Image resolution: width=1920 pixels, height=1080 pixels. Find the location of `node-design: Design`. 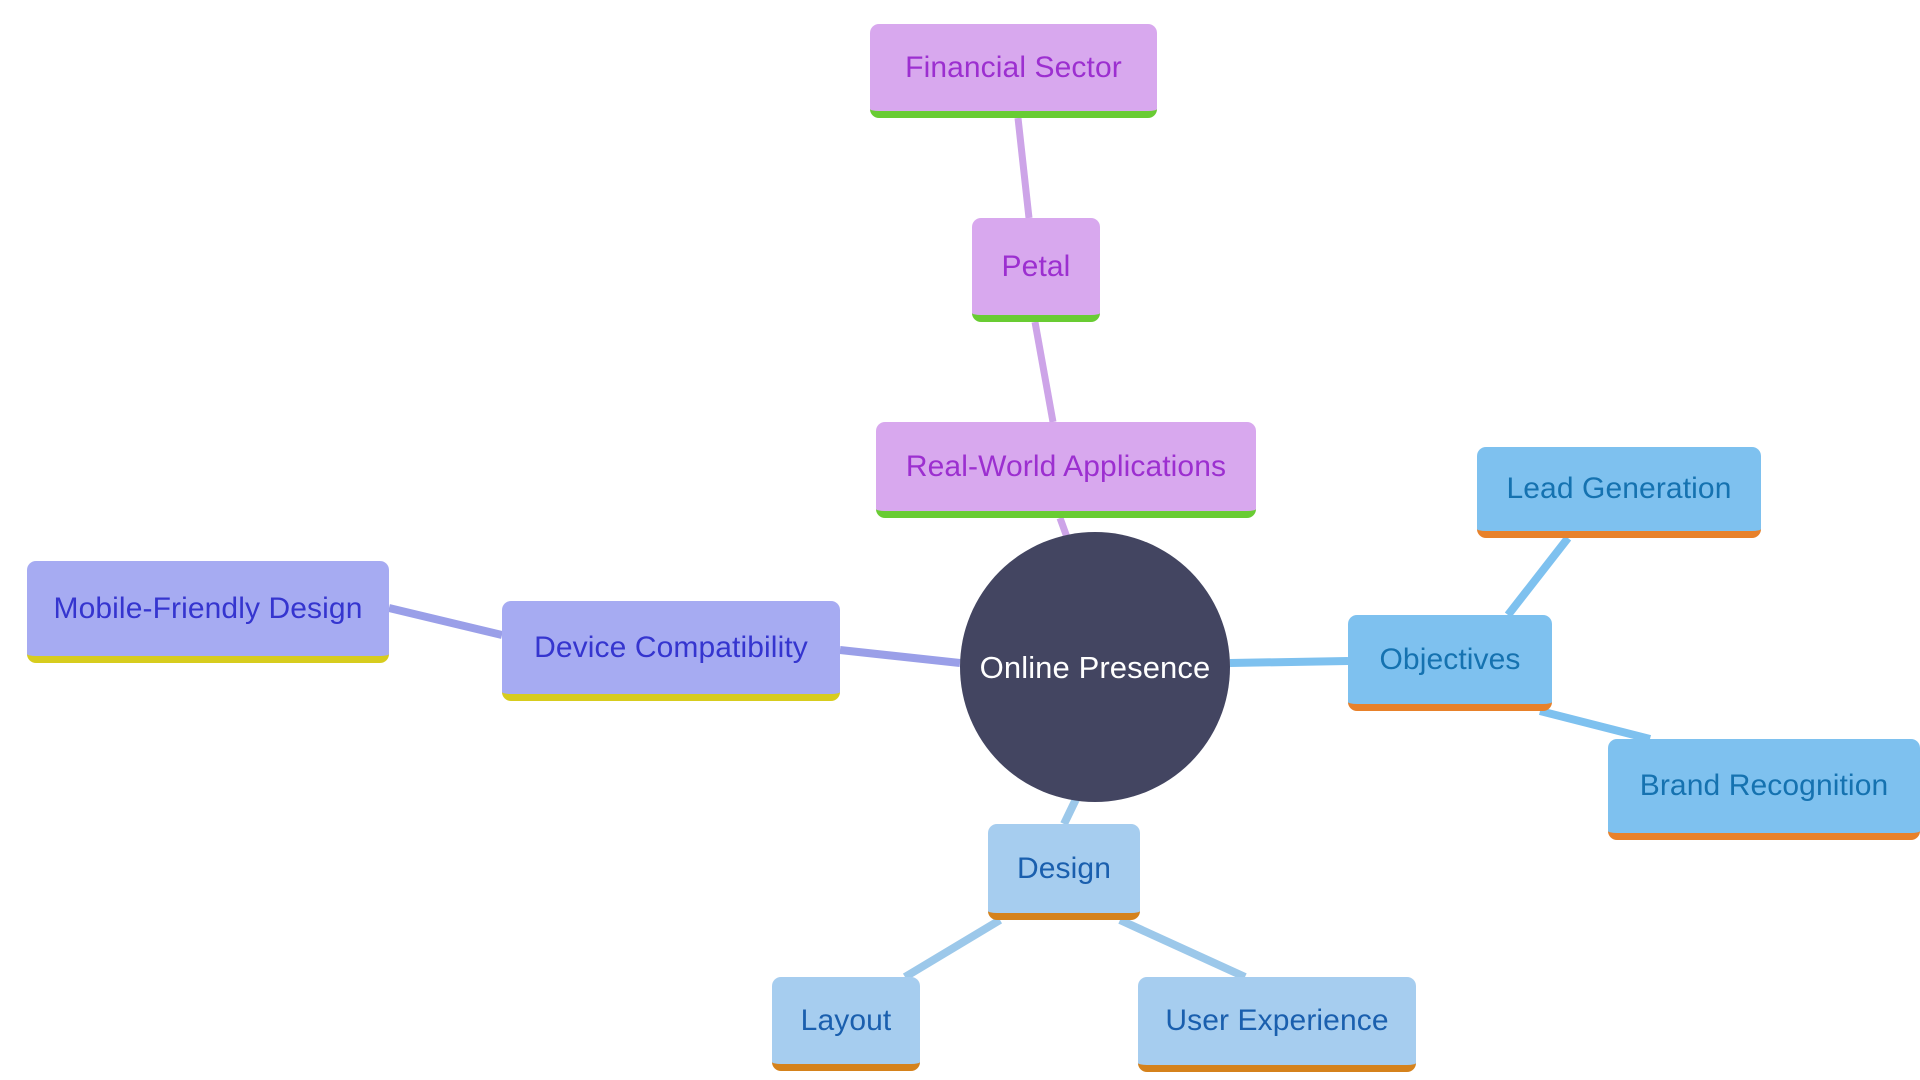

node-design: Design is located at coordinates (1064, 872).